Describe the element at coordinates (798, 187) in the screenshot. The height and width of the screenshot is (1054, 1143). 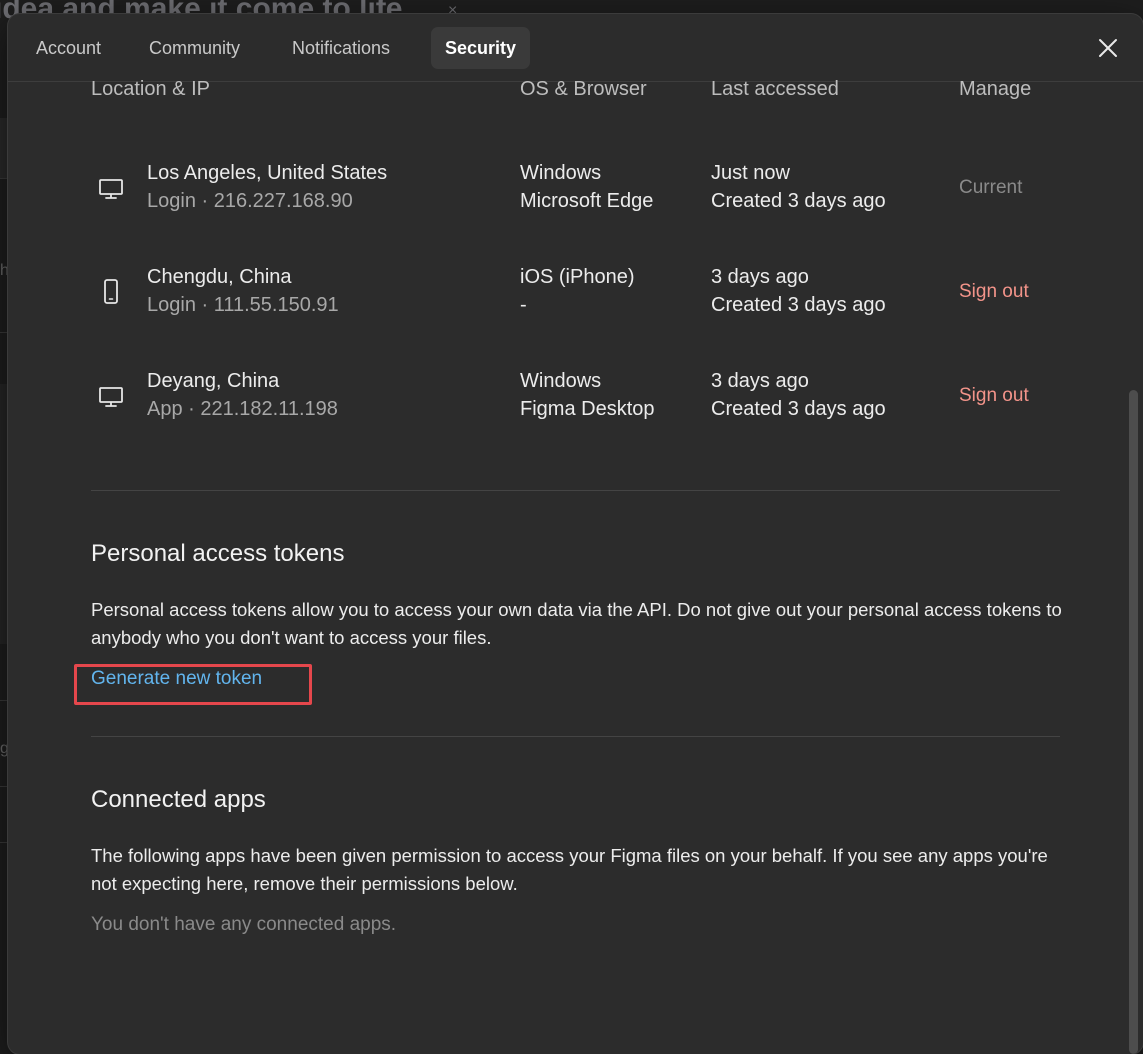
I see `session-access-cell: Just now Created 3 days ago` at that location.